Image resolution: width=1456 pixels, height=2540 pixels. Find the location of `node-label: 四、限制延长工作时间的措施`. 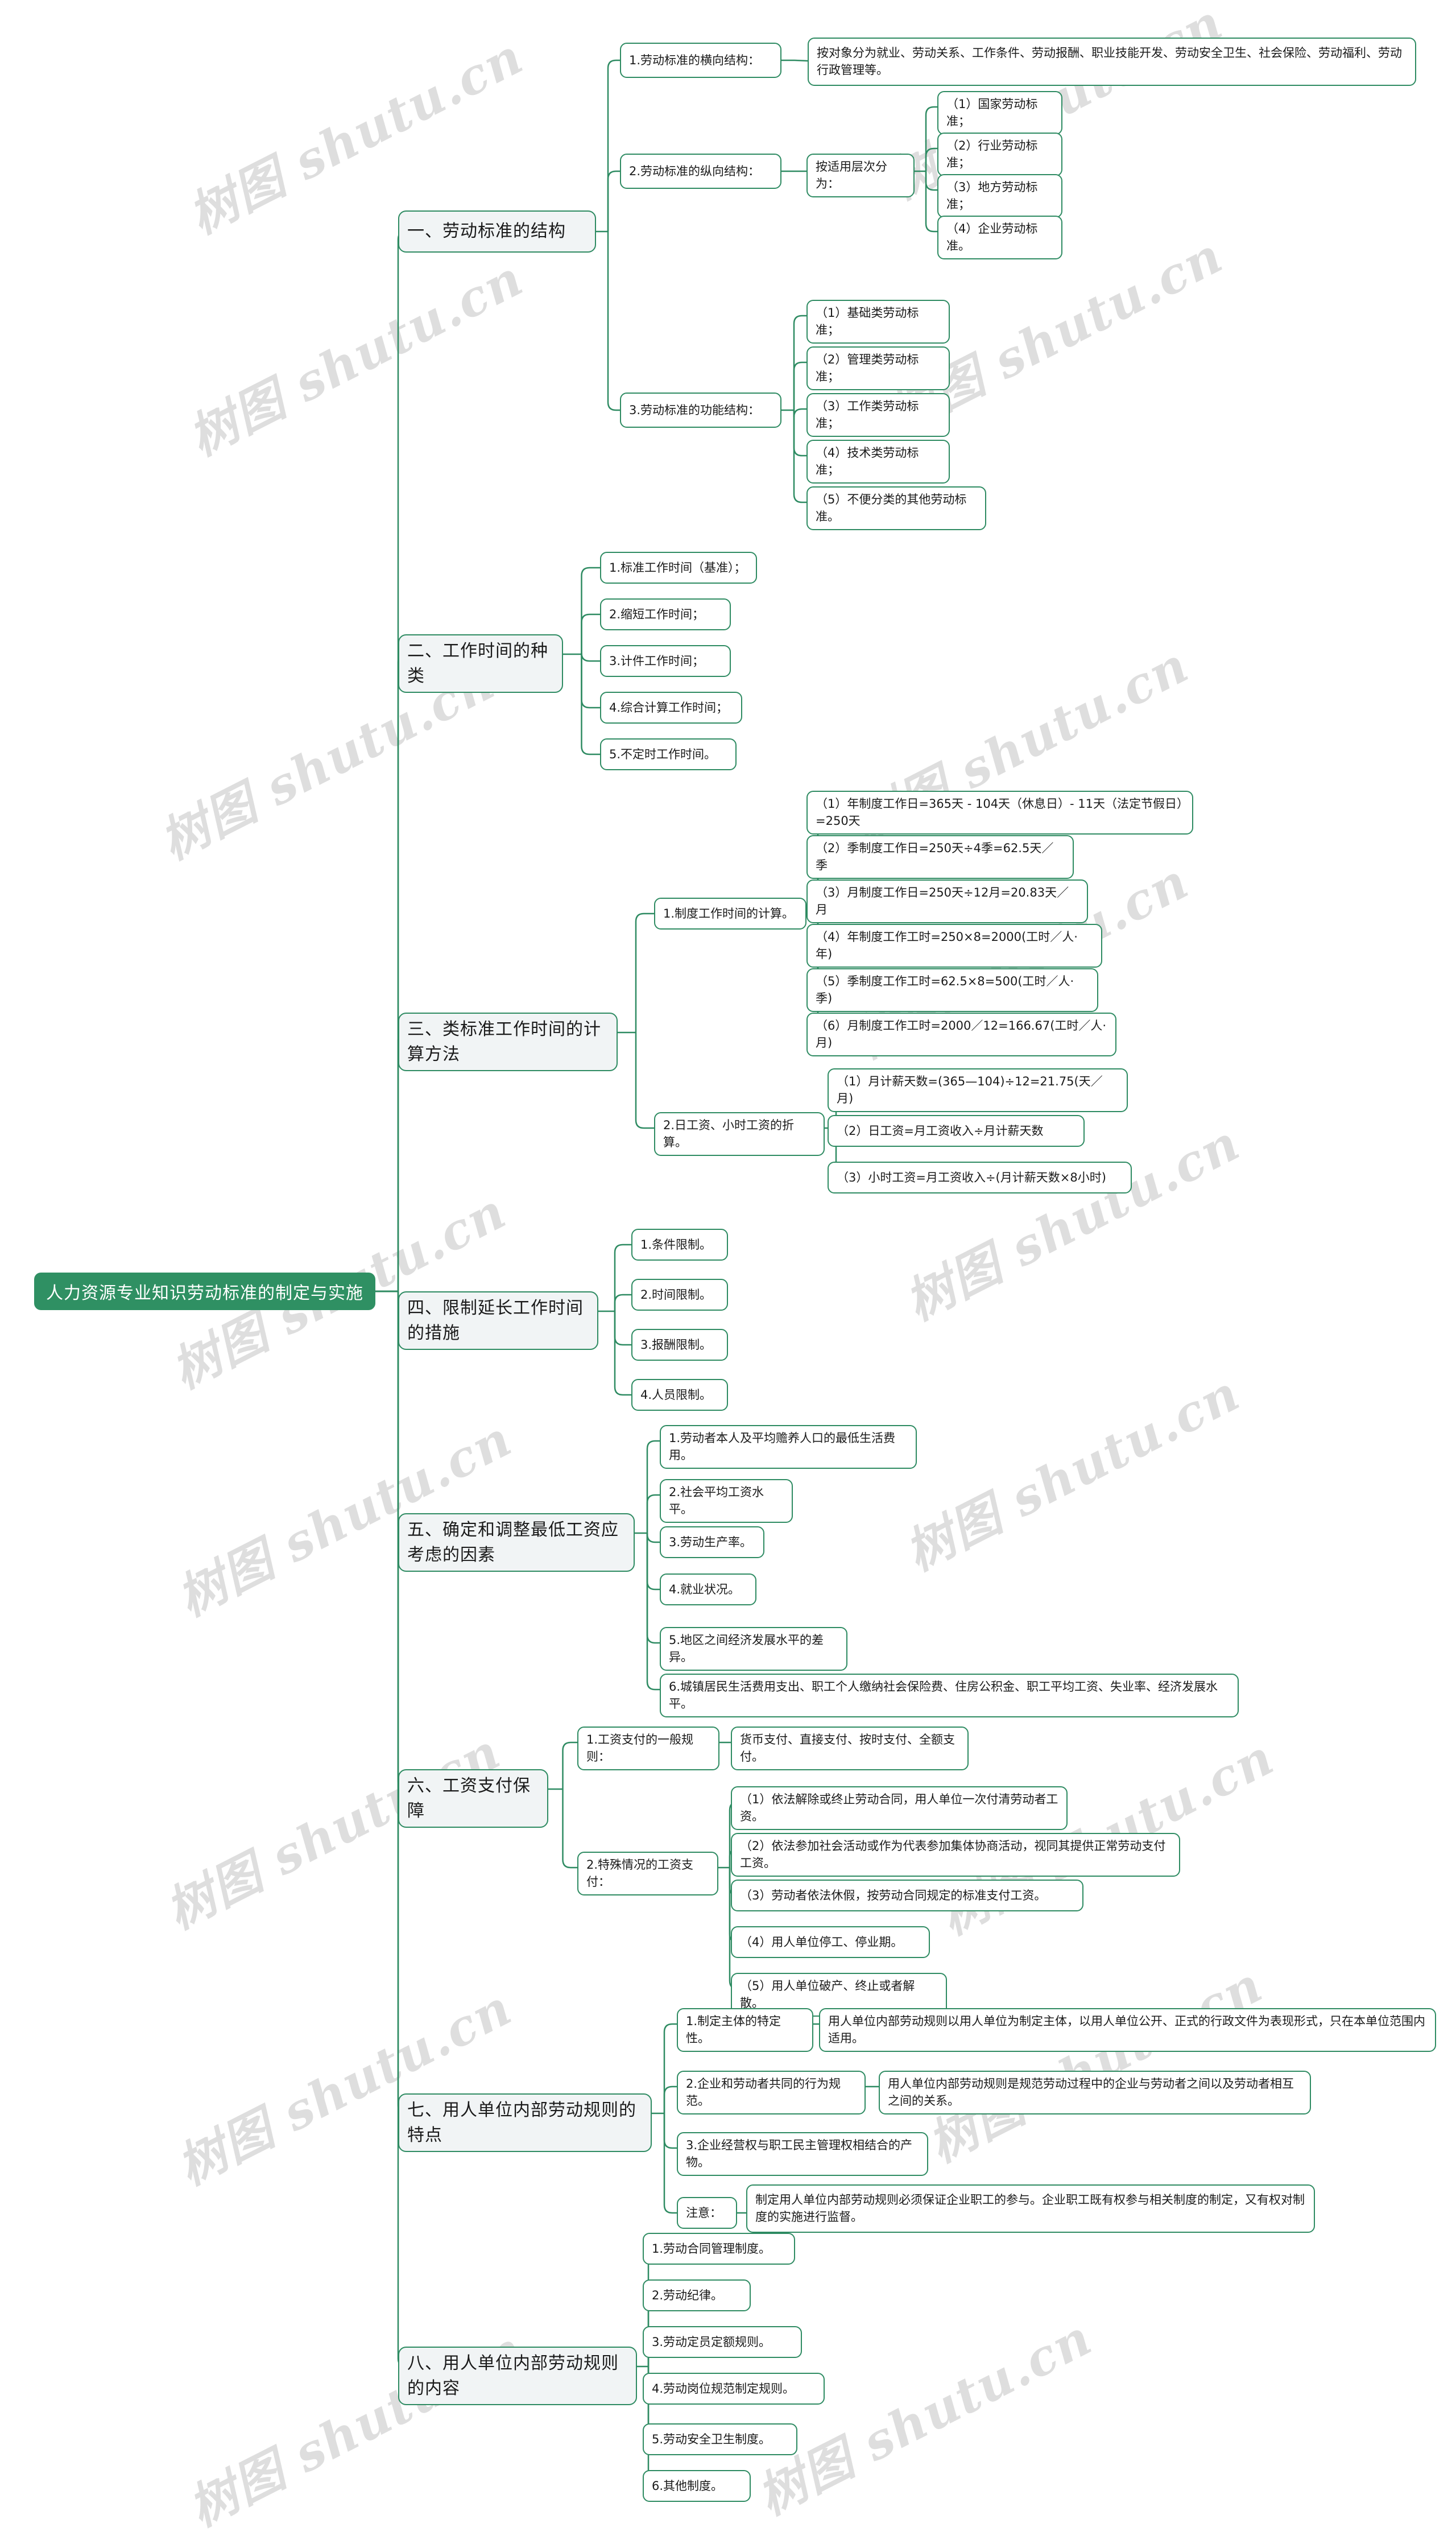

node-label: 四、限制延长工作时间的措施 is located at coordinates (495, 1320).